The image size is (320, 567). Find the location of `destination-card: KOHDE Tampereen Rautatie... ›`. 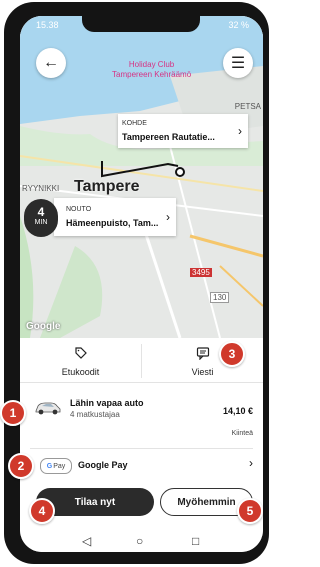

destination-card: KOHDE Tampereen Rautatie... › is located at coordinates (183, 131).